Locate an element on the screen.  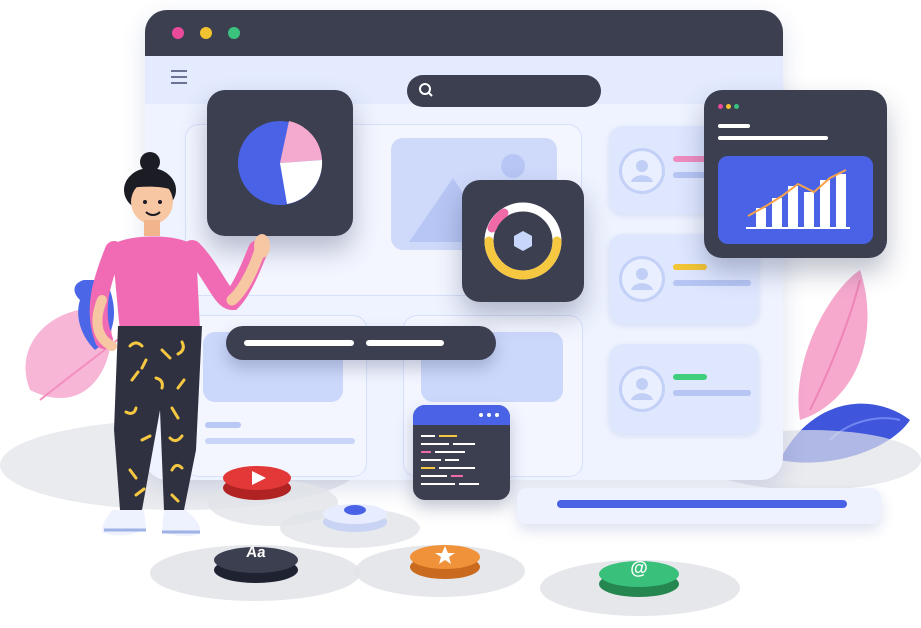
toggle-button is located at coordinates (355, 517).